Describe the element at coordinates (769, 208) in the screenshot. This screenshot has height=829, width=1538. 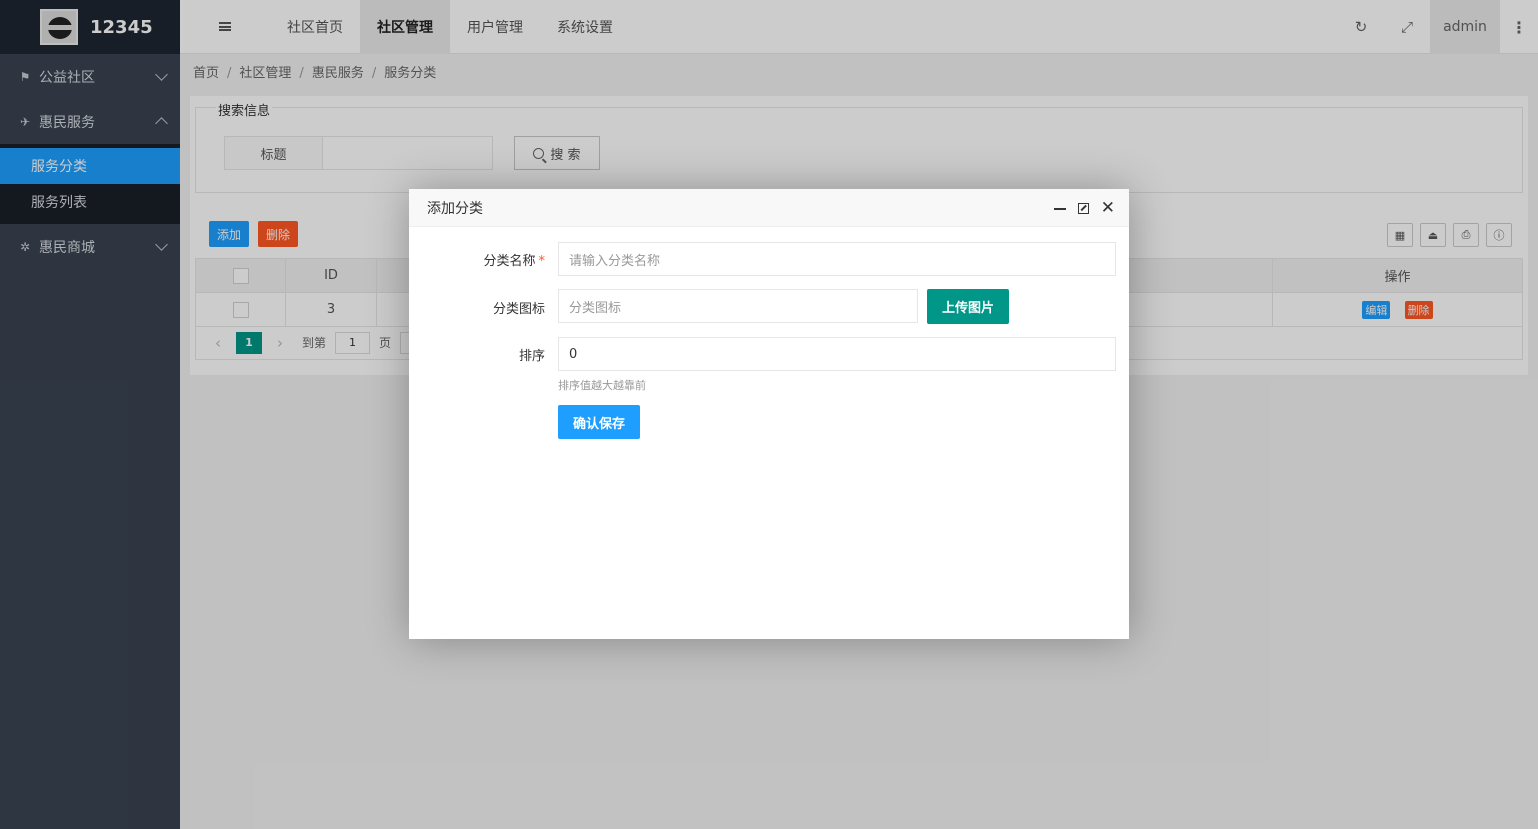
I see `dialog-header: 添加分类 ✕` at that location.